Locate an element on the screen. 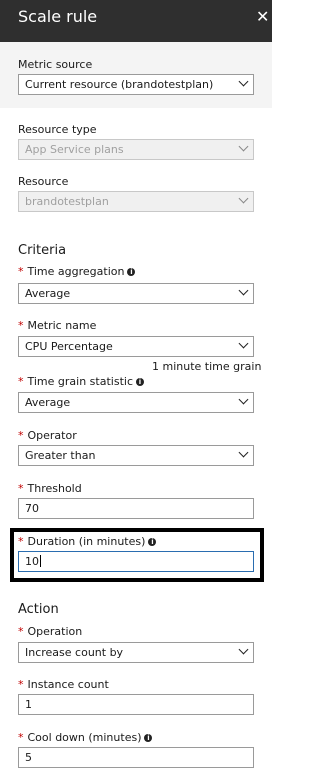  operation-value: Increase count by is located at coordinates (74, 652).